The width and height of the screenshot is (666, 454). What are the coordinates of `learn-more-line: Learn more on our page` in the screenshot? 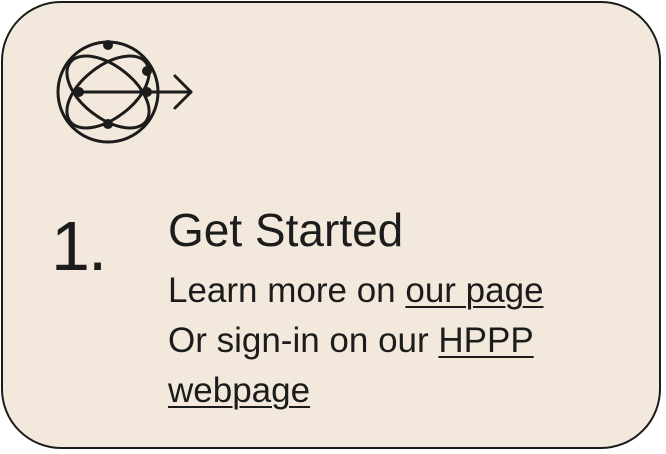 It's located at (356, 291).